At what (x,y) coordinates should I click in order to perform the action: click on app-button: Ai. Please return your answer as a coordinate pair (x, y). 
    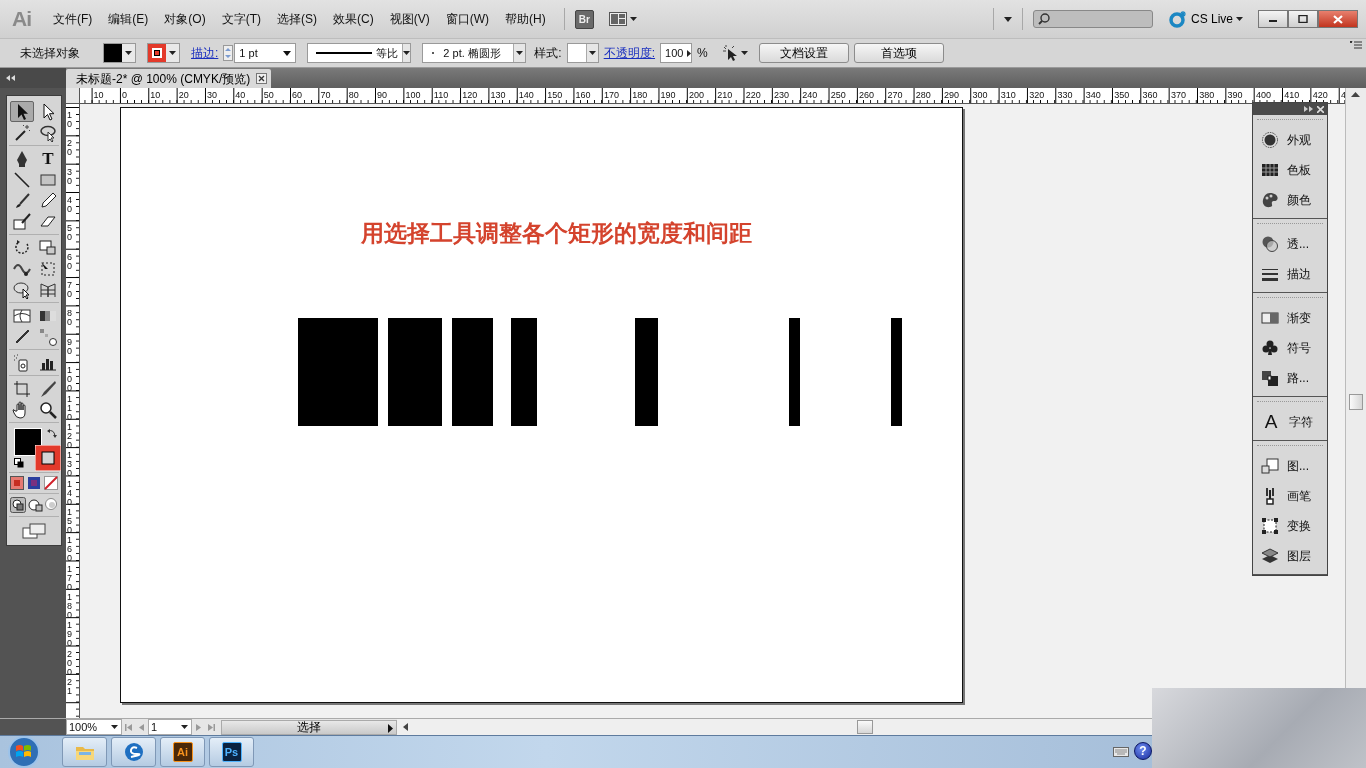
    Looking at the image, I should click on (182, 752).